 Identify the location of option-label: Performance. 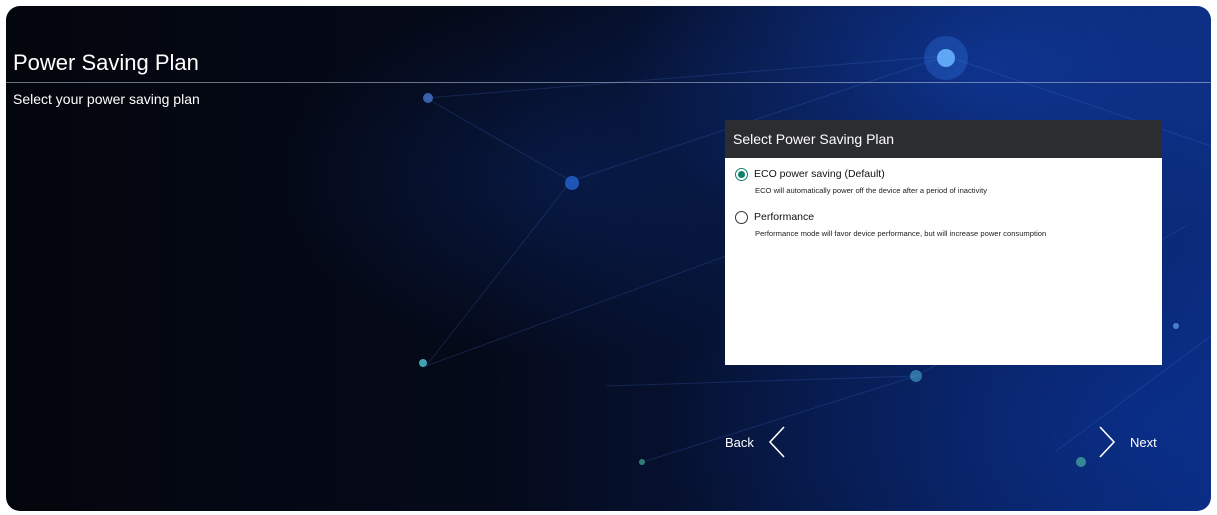
(784, 217).